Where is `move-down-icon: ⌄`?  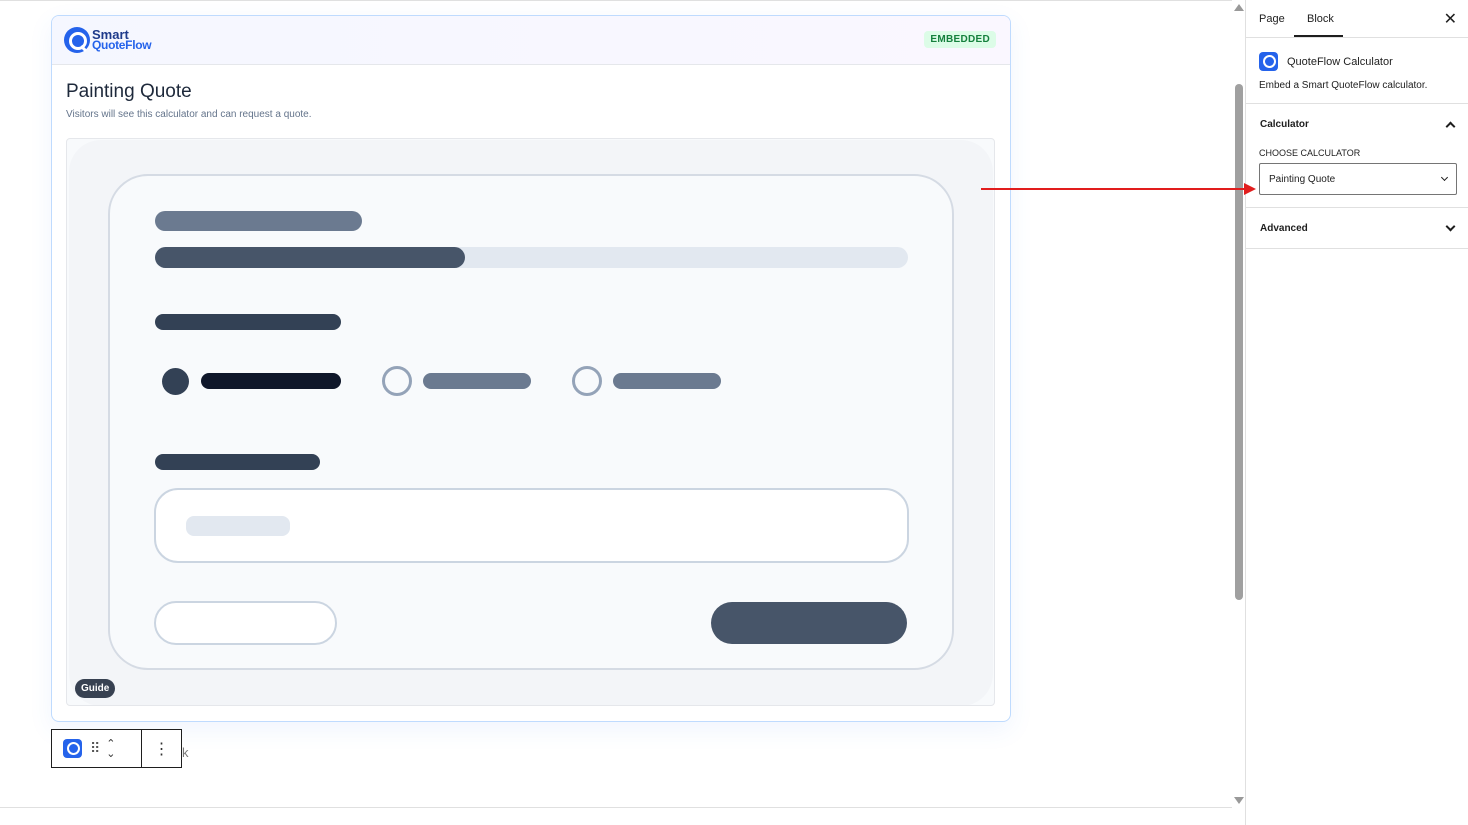 move-down-icon: ⌄ is located at coordinates (110, 753).